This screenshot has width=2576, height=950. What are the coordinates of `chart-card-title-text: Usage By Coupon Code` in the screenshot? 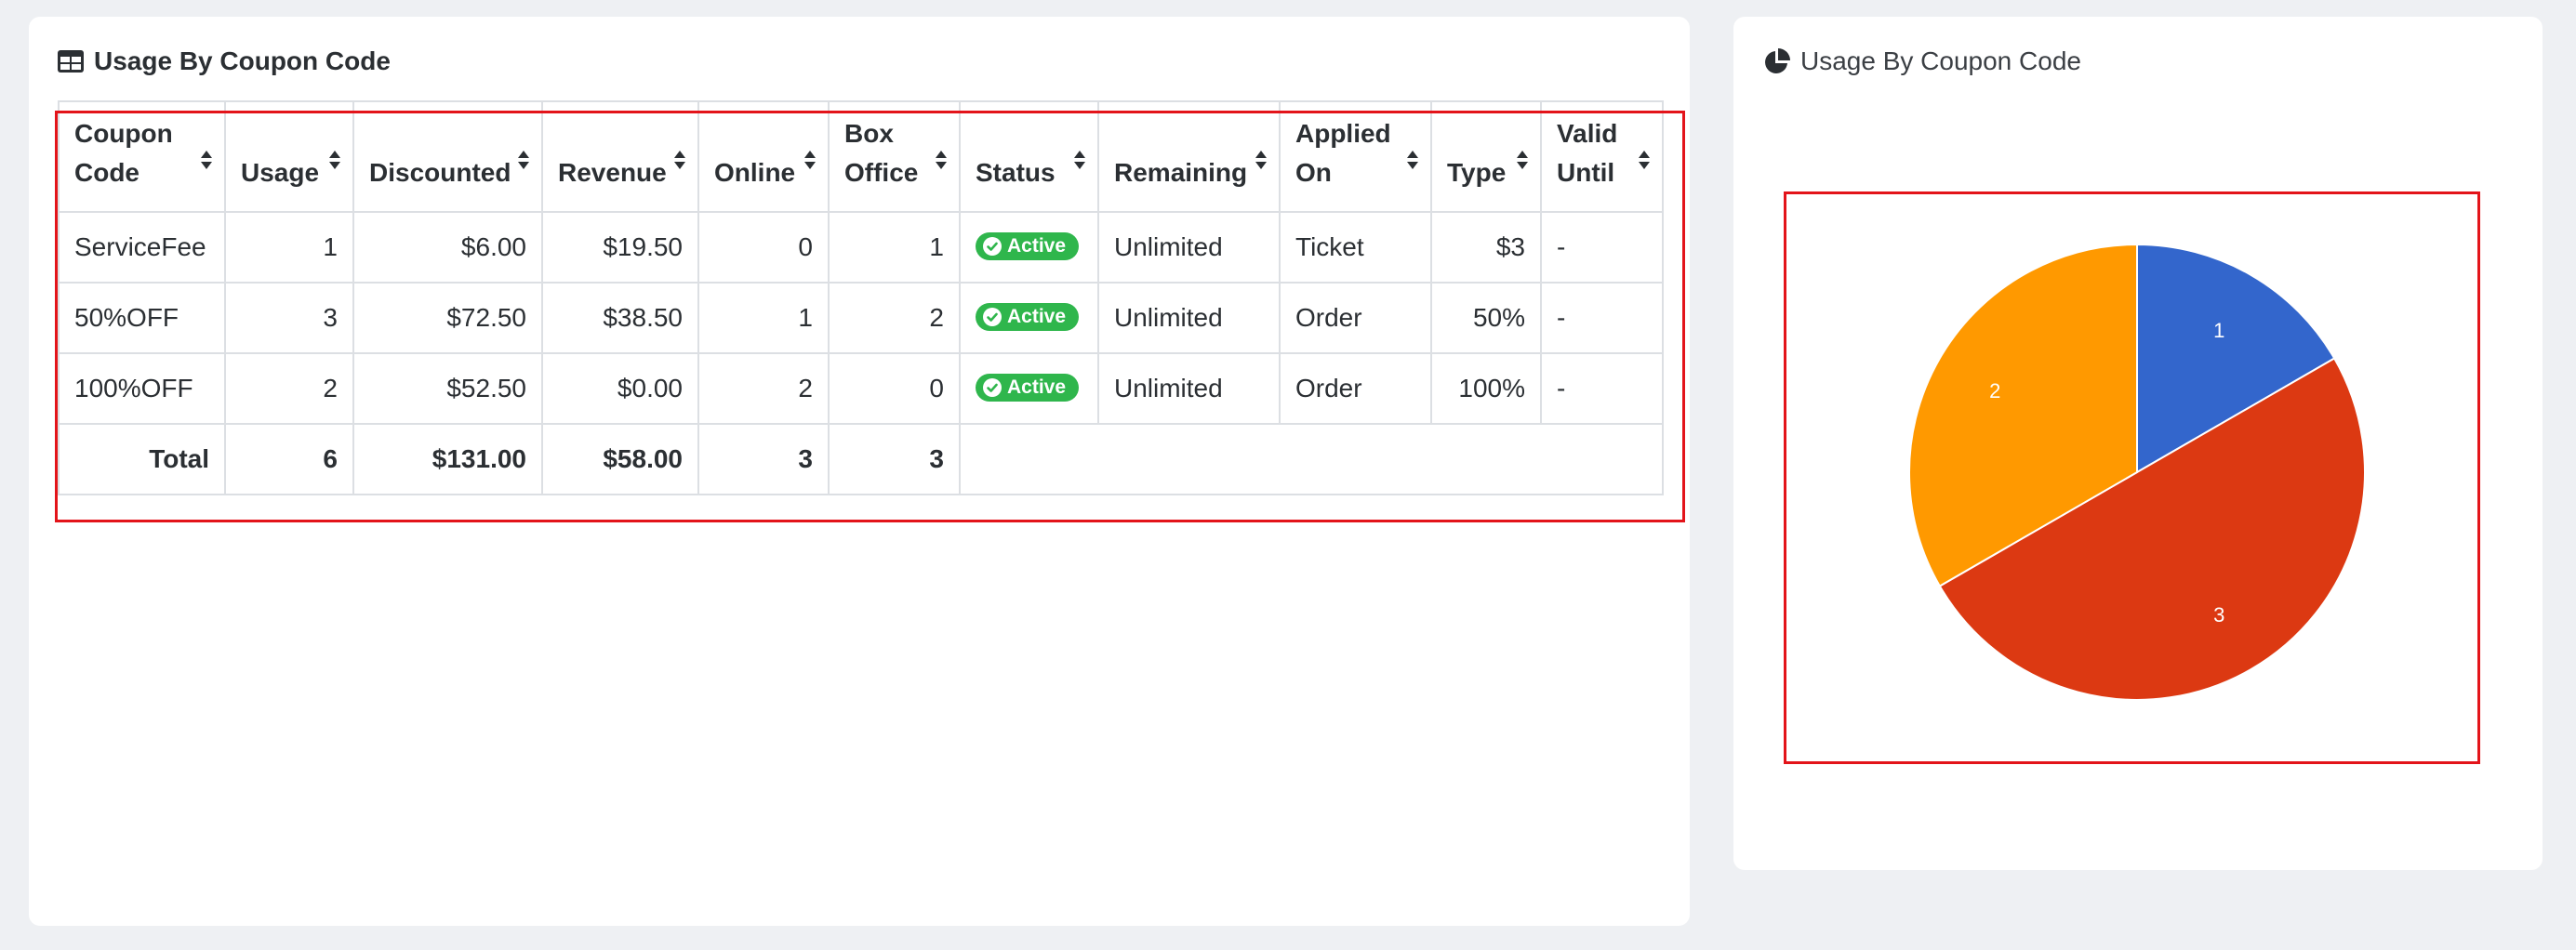 It's located at (1940, 61).